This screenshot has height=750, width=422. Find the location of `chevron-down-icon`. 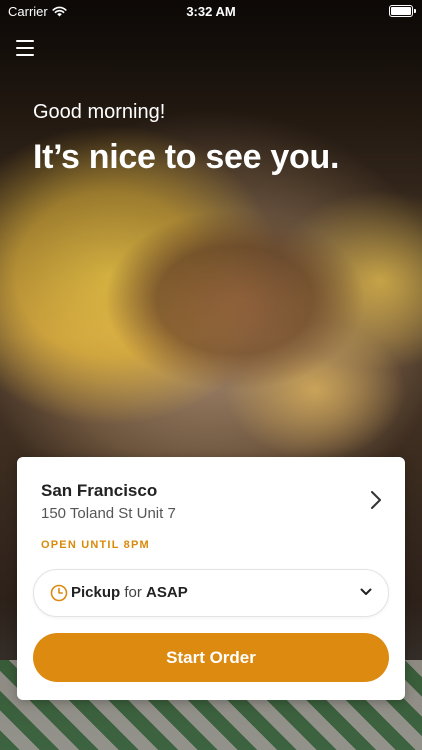

chevron-down-icon is located at coordinates (366, 591).